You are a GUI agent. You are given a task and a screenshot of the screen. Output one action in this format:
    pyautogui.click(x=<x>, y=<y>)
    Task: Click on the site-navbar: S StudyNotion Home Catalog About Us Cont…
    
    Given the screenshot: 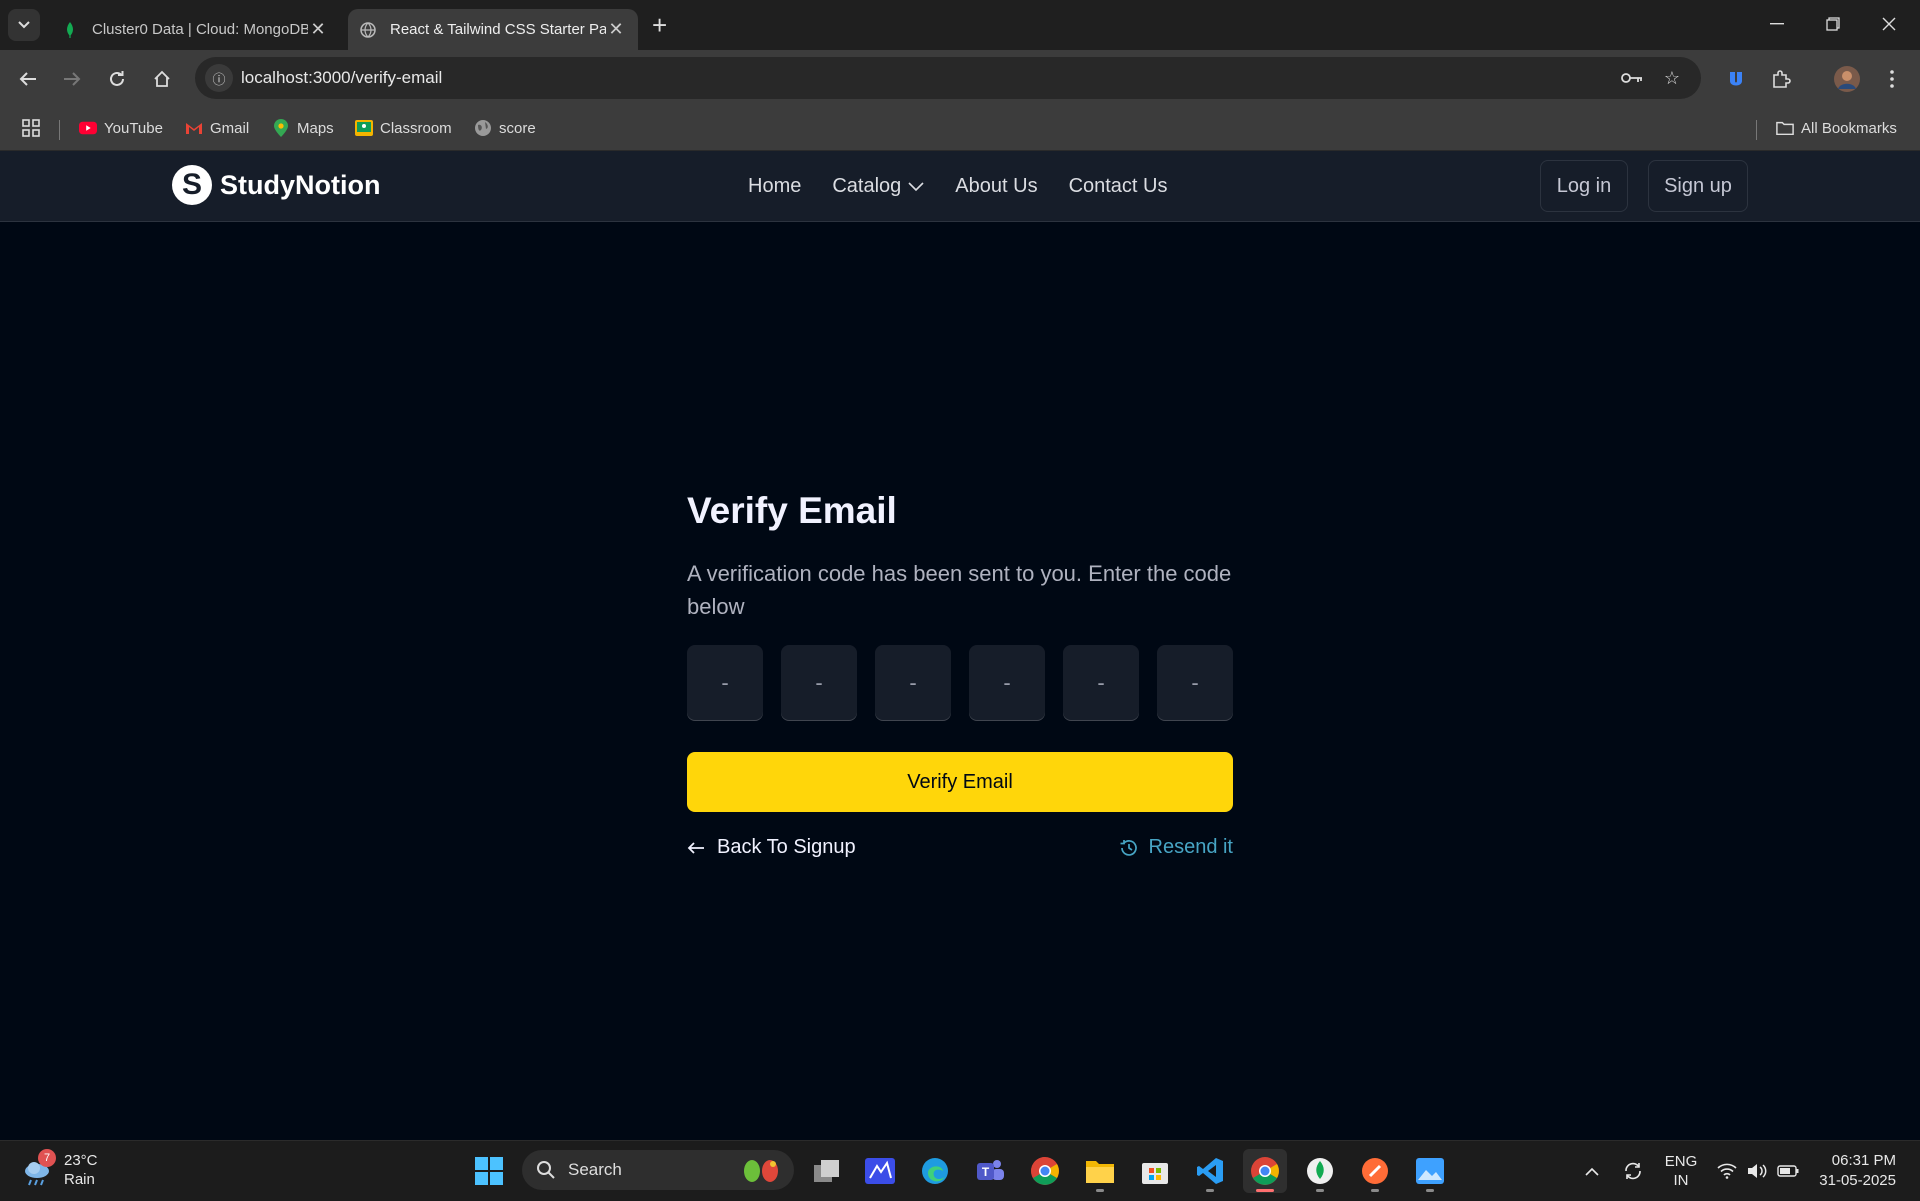 What is the action you would take?
    pyautogui.click(x=960, y=186)
    